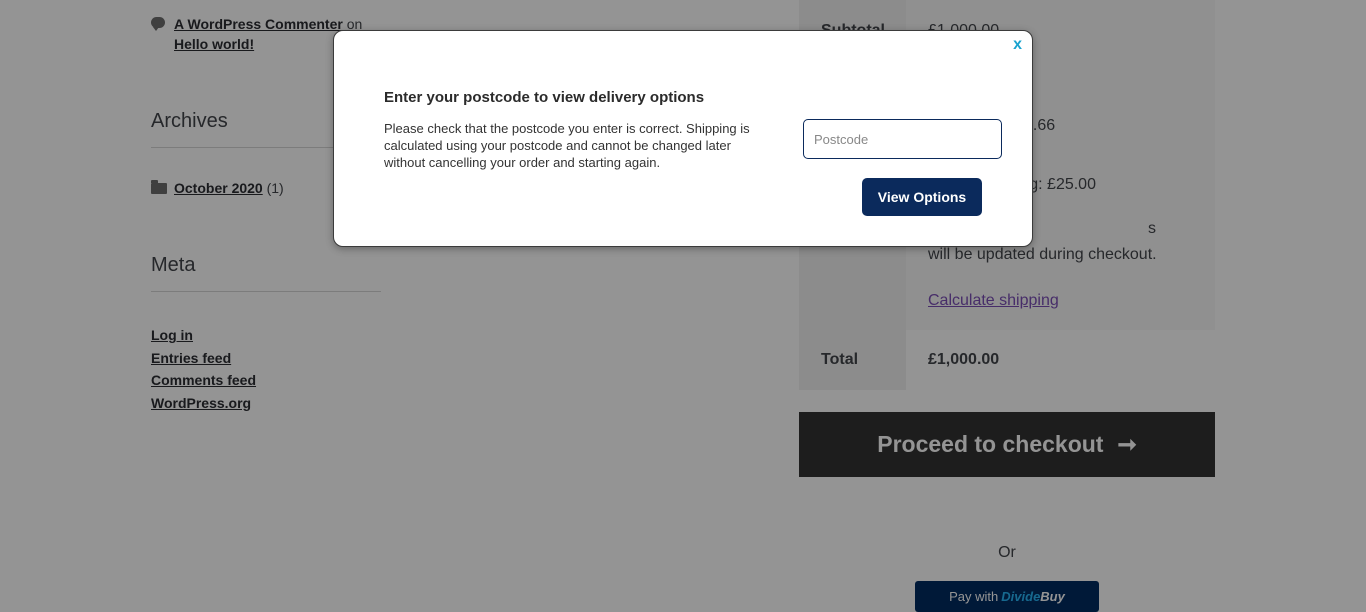  What do you see at coordinates (922, 197) in the screenshot?
I see `view-options-button: View Options` at bounding box center [922, 197].